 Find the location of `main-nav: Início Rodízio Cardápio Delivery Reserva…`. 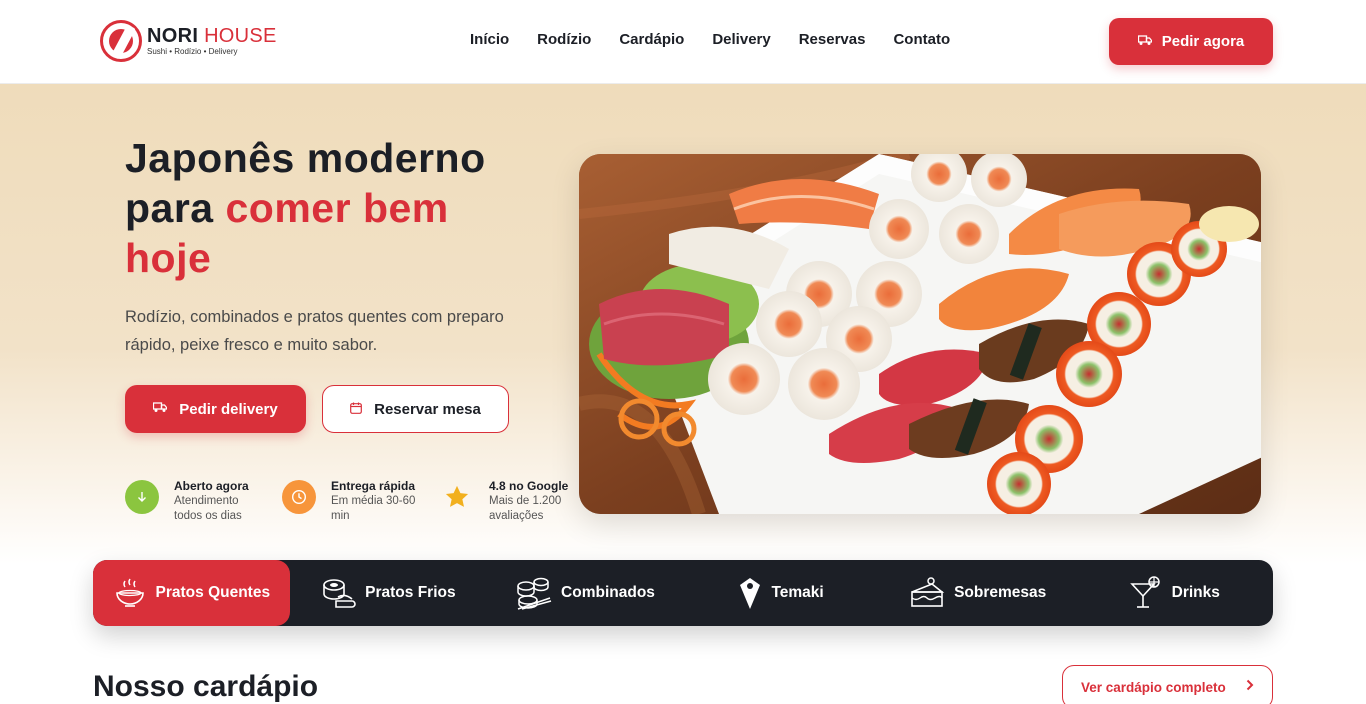

main-nav: Início Rodízio Cardápio Delivery Reserva… is located at coordinates (724, 39).